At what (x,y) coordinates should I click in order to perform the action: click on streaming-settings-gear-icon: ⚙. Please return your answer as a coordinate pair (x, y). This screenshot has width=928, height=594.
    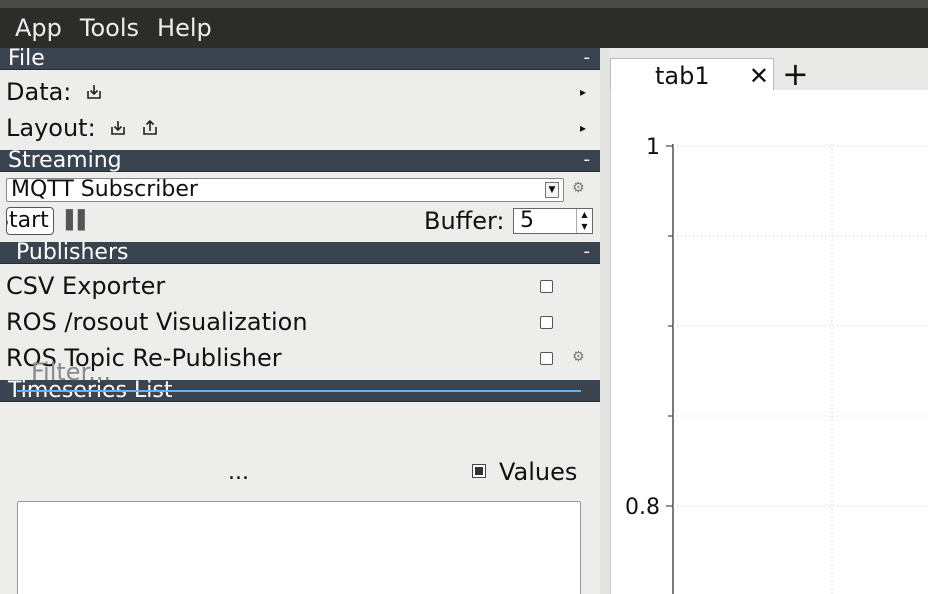
    Looking at the image, I should click on (578, 188).